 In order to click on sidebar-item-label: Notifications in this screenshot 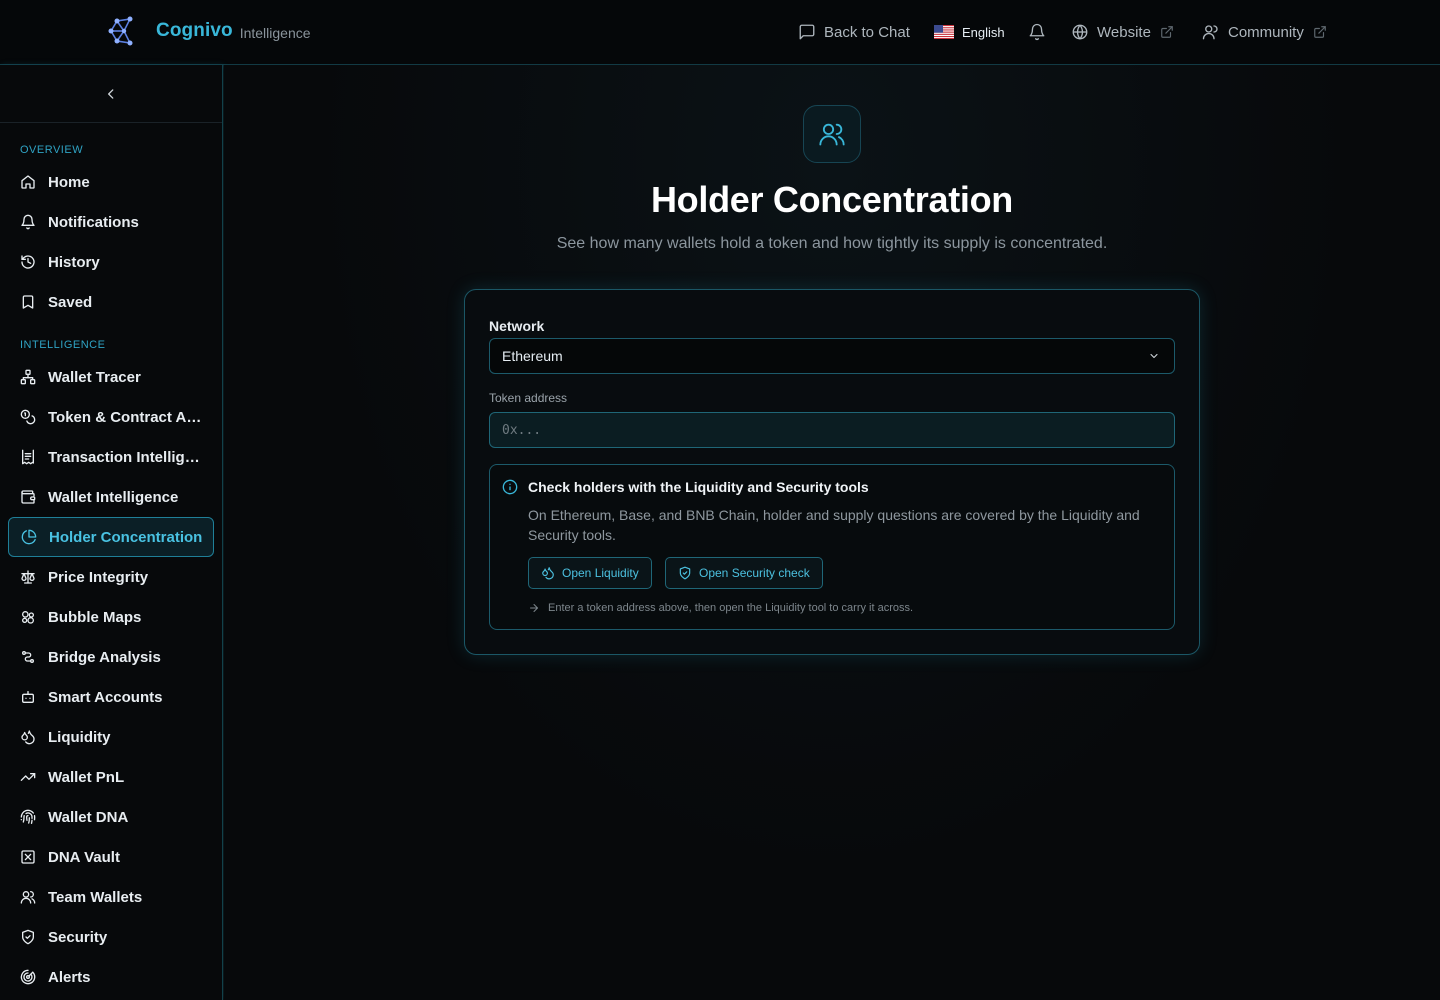, I will do `click(93, 222)`.